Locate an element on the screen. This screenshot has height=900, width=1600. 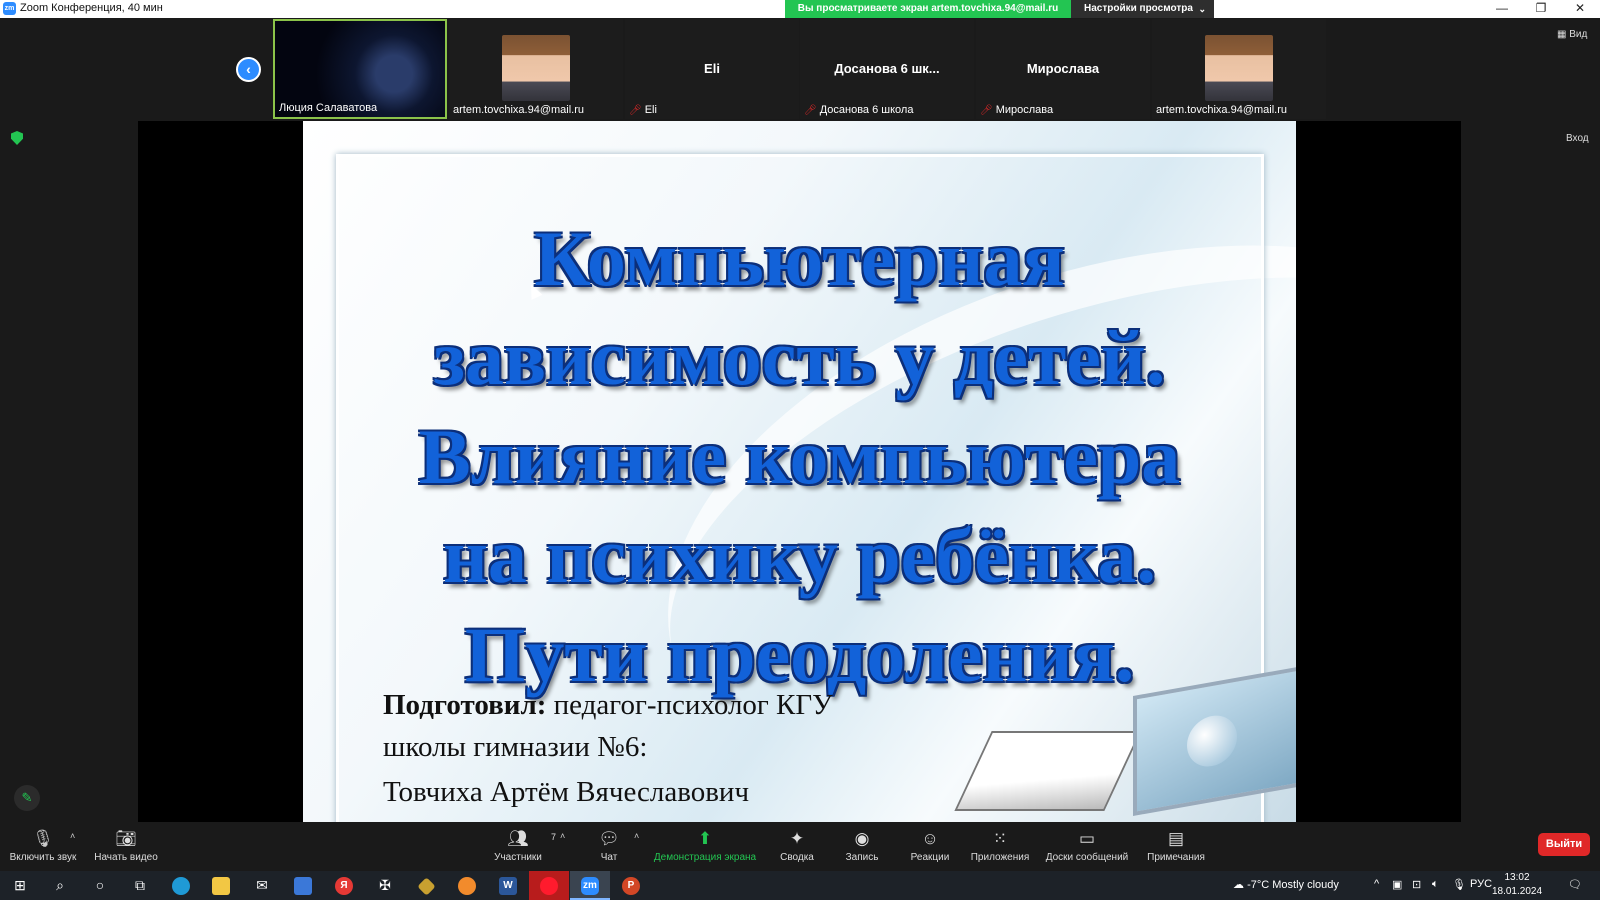
share-screen-button: ⬆ Демонстрация экрана is located at coordinates (705, 845).